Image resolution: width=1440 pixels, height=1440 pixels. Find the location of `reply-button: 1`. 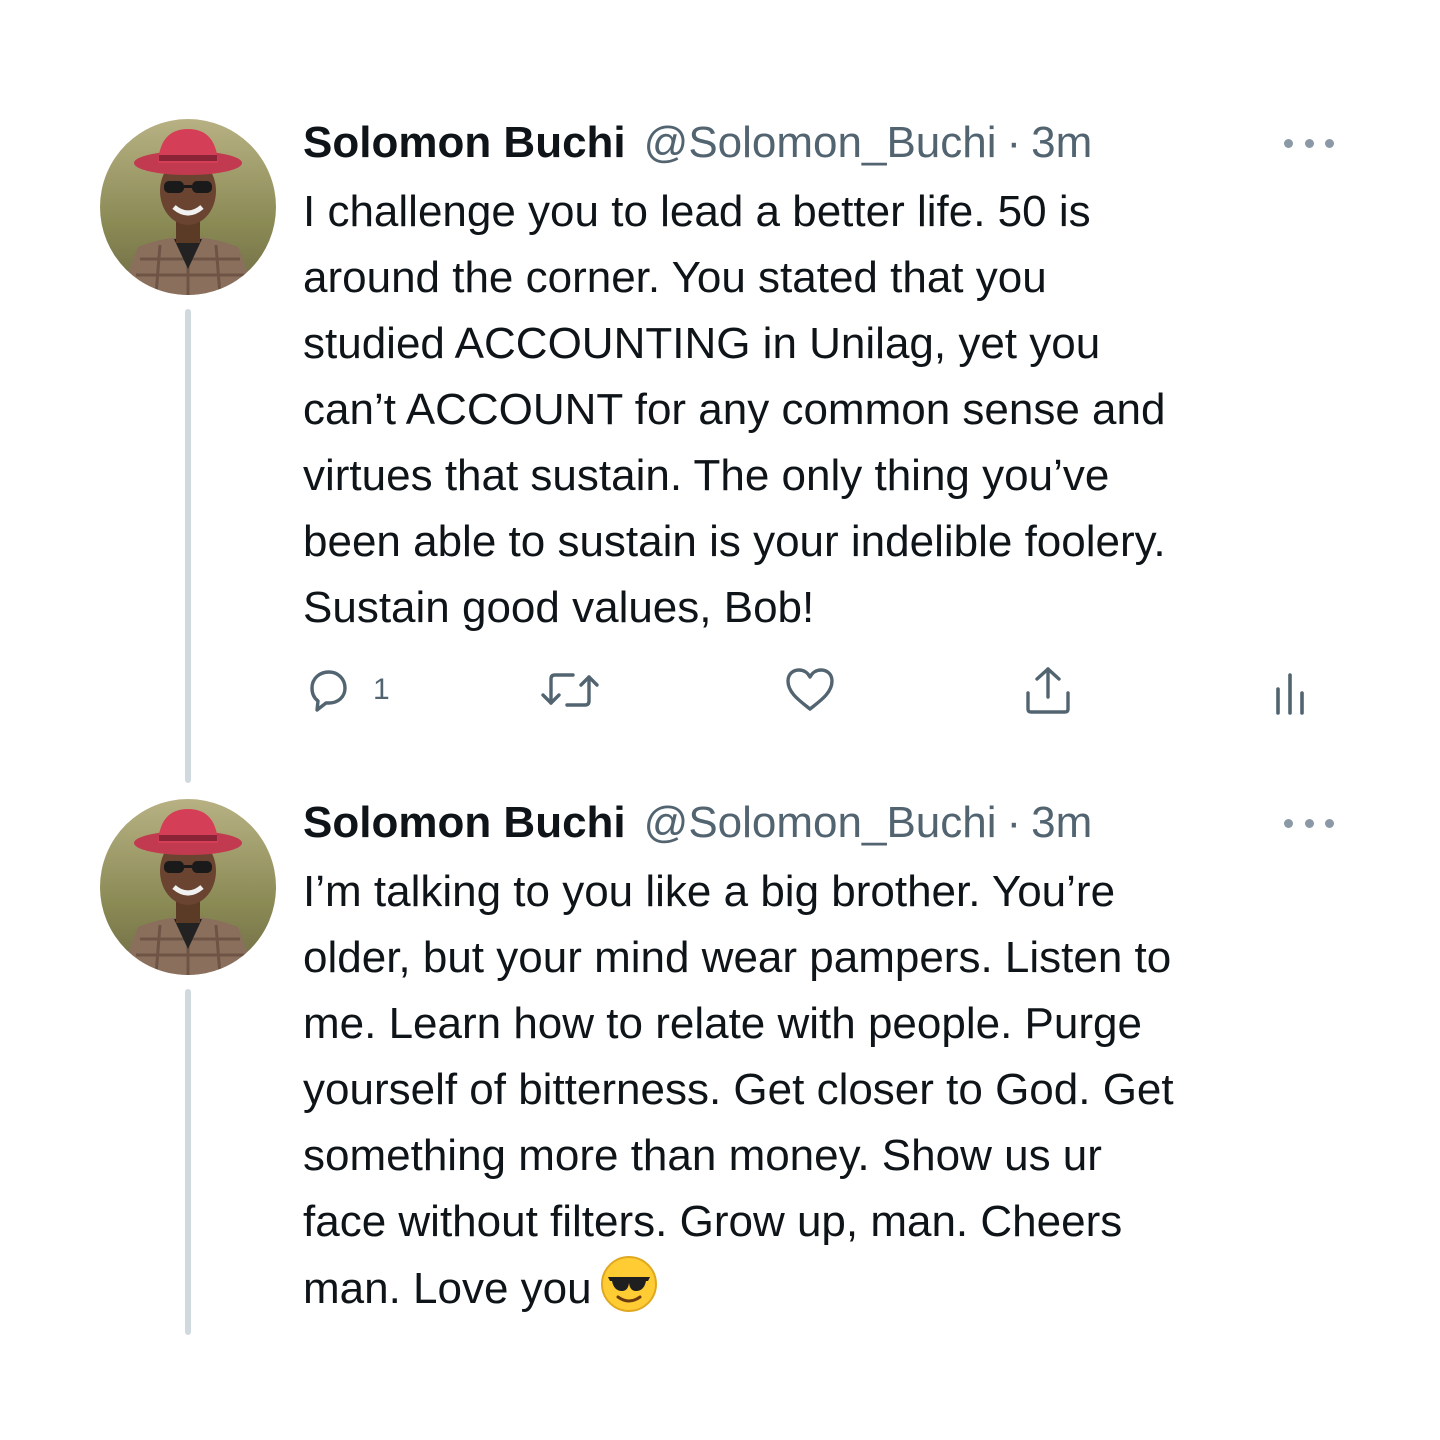

reply-button: 1 is located at coordinates (346, 690).